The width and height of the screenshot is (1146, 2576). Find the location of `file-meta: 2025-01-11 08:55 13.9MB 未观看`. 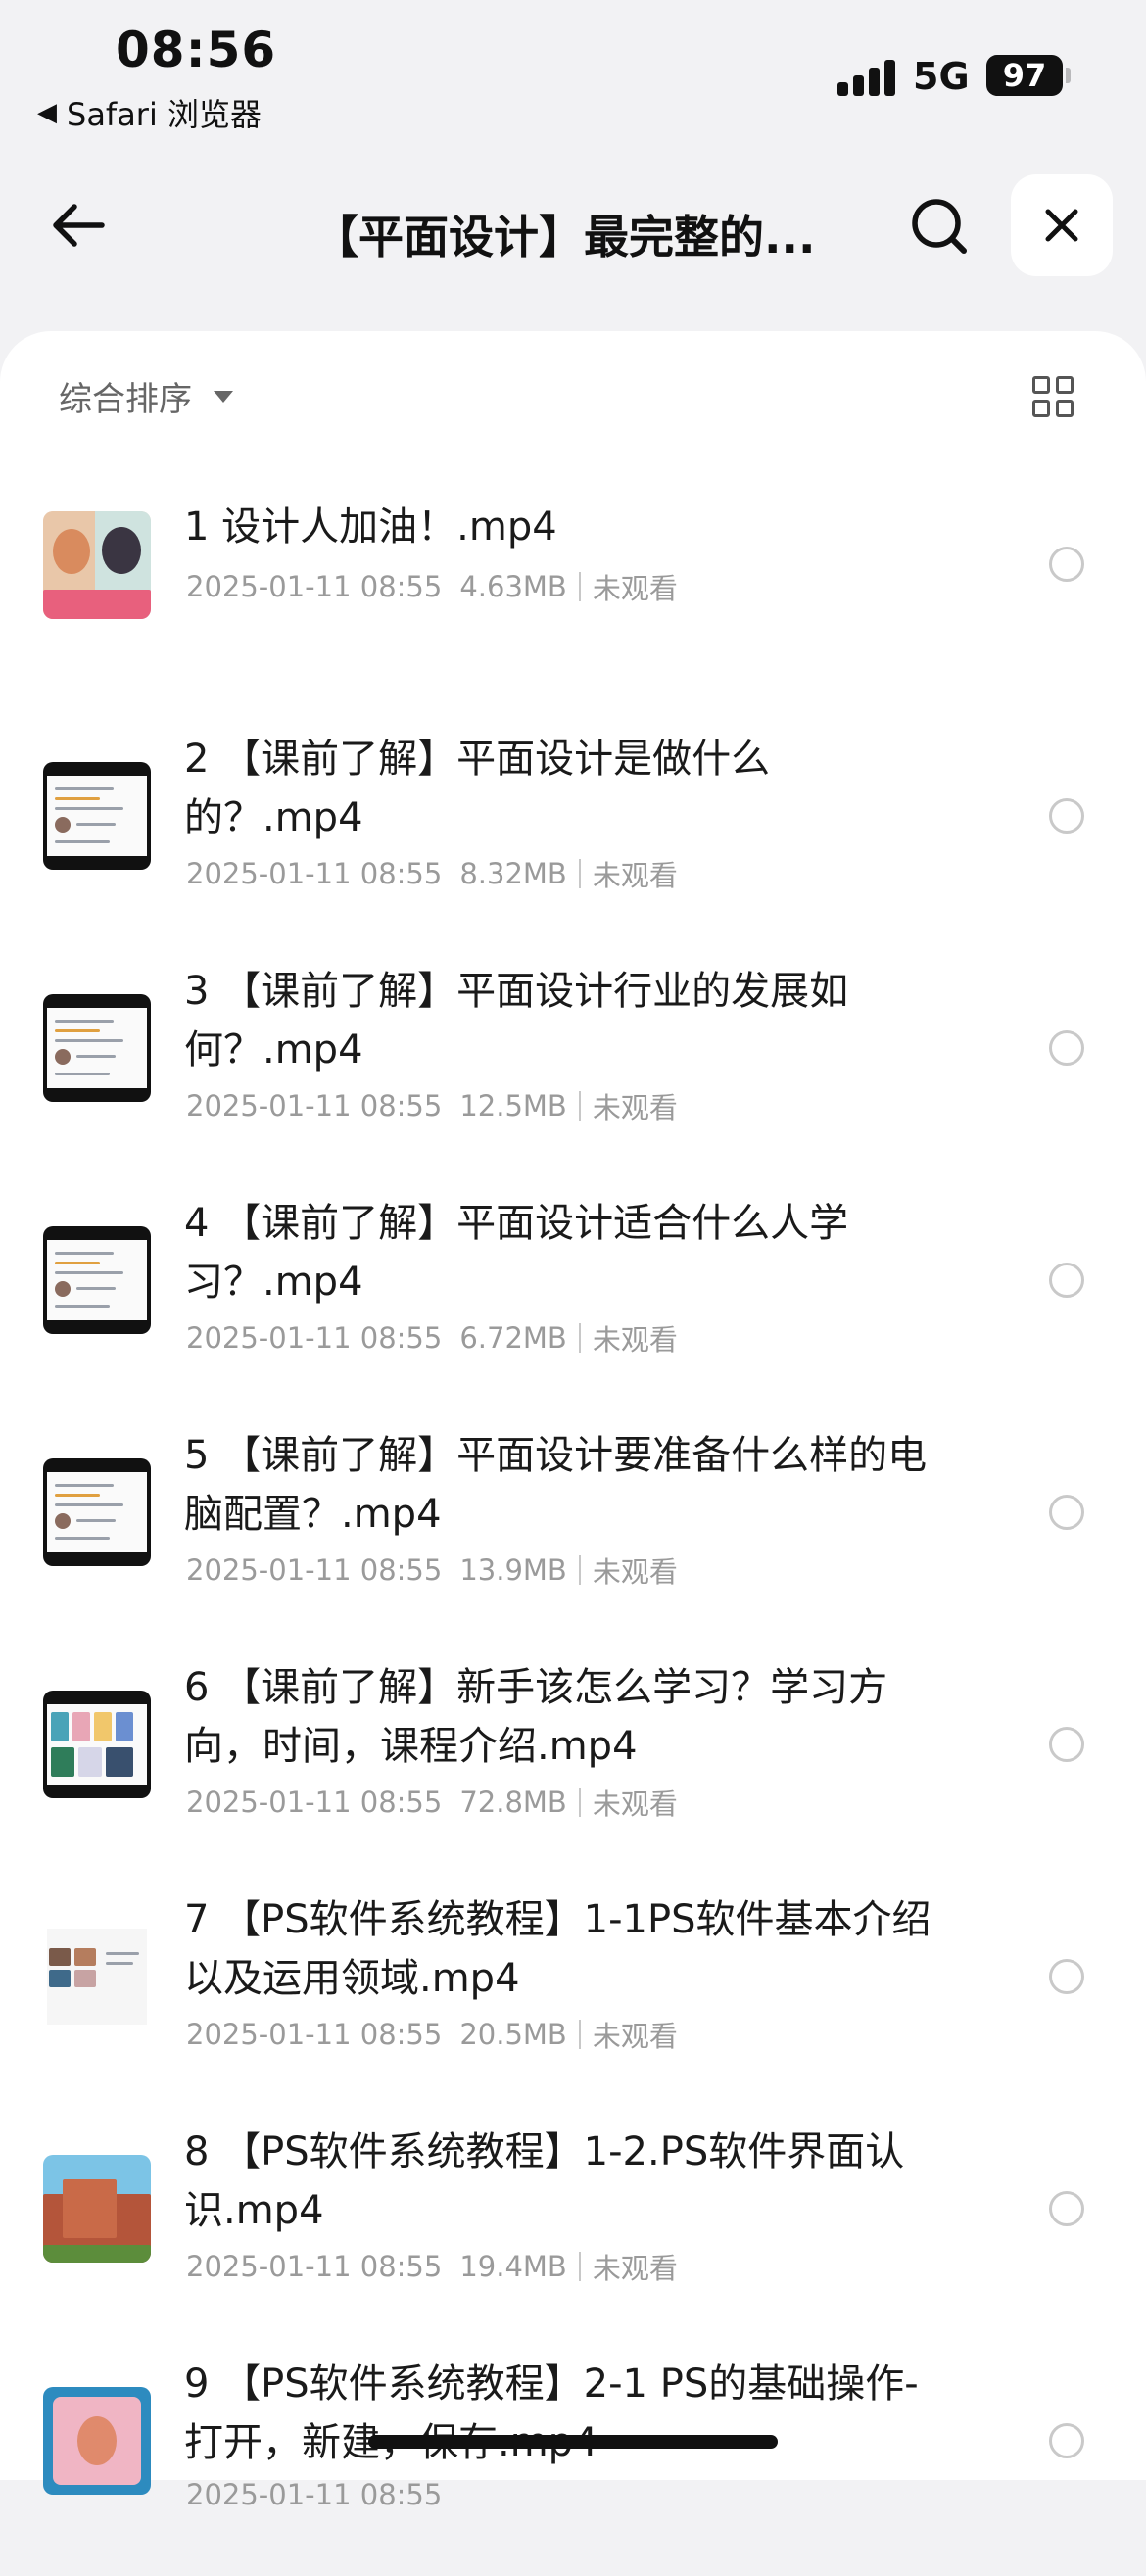

file-meta: 2025-01-11 08:55 13.9MB 未观看 is located at coordinates (432, 1571).